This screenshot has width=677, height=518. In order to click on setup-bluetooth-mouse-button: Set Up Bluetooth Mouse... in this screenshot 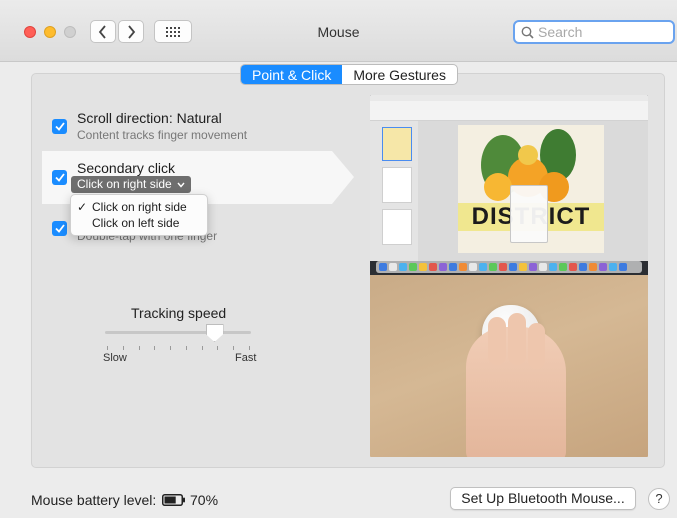, I will do `click(543, 498)`.